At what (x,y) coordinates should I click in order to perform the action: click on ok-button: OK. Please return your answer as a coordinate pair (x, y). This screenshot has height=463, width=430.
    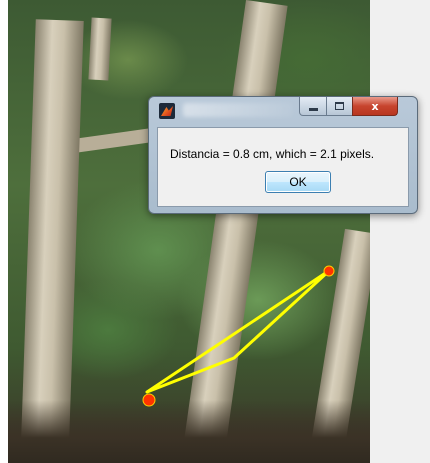
    Looking at the image, I should click on (298, 182).